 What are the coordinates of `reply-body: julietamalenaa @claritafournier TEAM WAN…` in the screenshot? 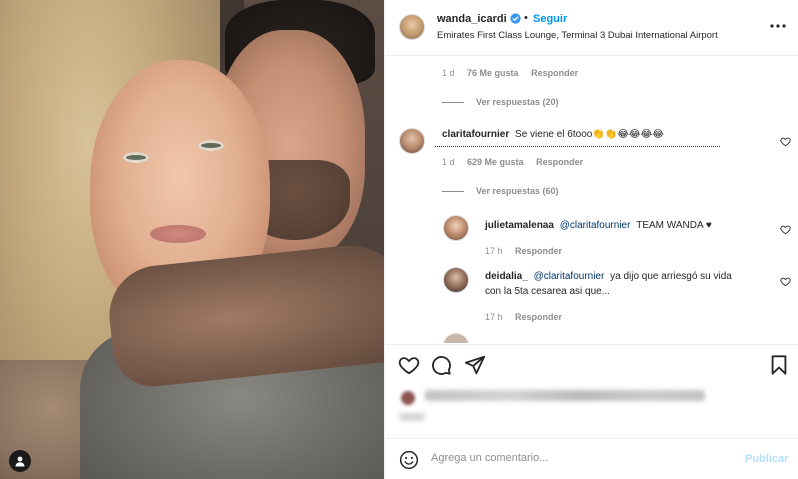 It's located at (598, 225).